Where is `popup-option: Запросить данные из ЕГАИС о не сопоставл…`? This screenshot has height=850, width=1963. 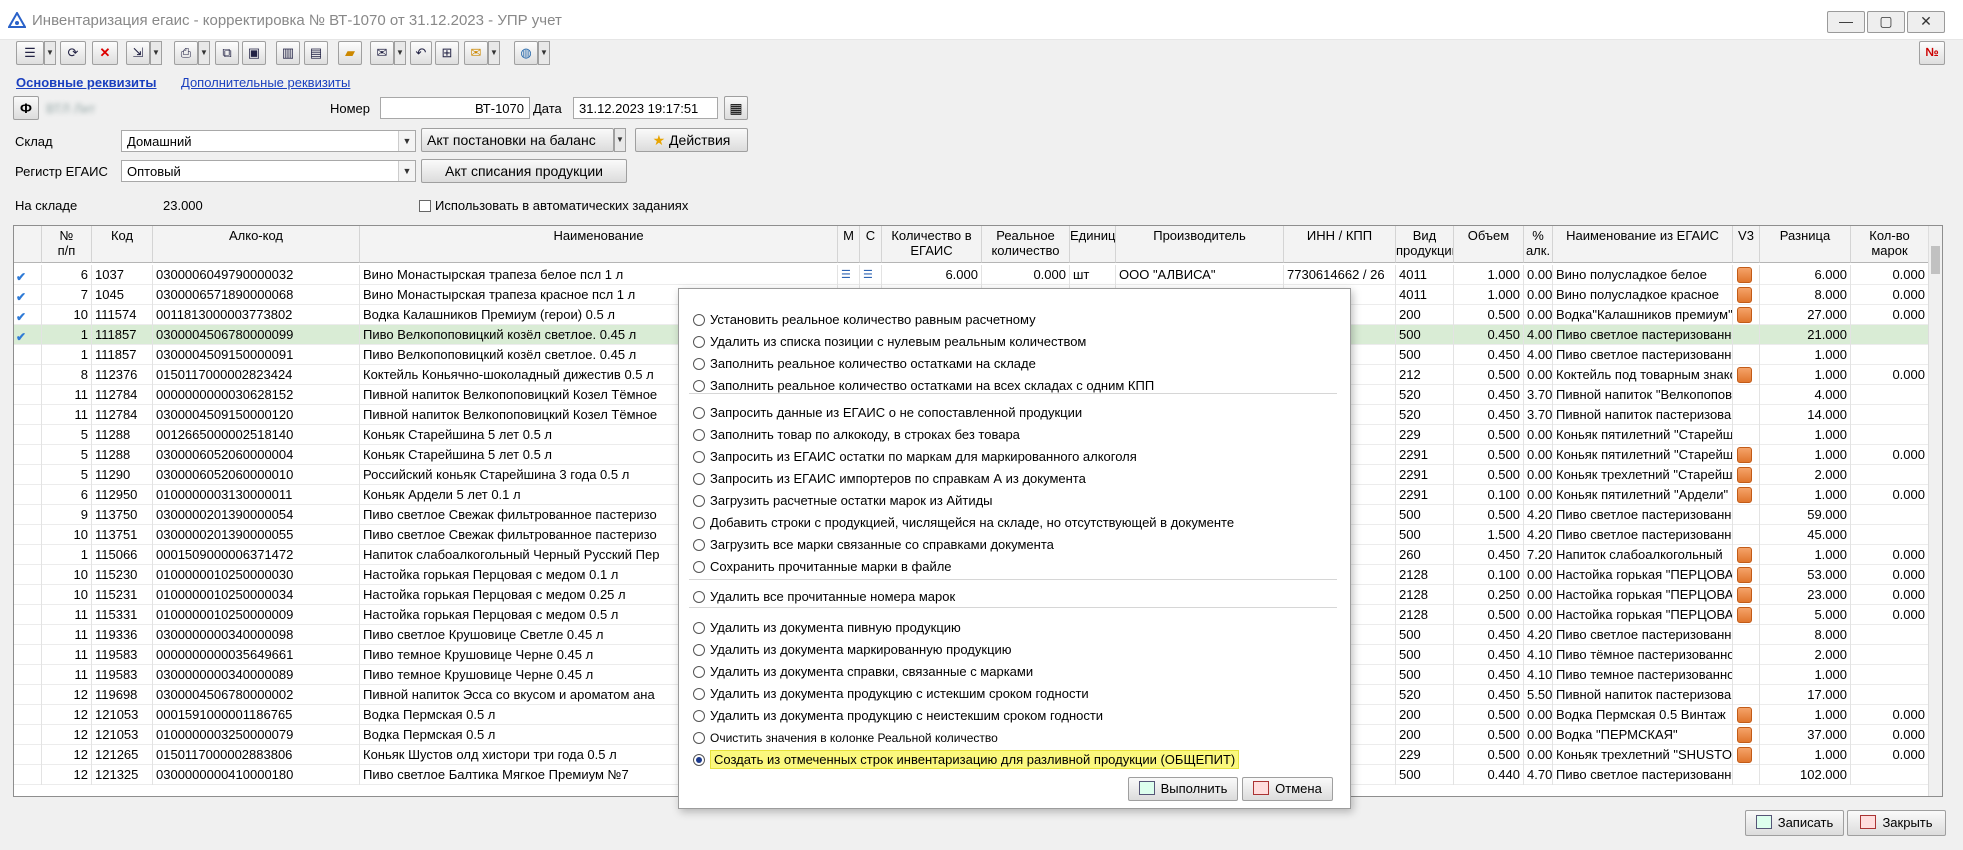 popup-option: Запросить данные из ЕГАИС о не сопоставл… is located at coordinates (887, 413).